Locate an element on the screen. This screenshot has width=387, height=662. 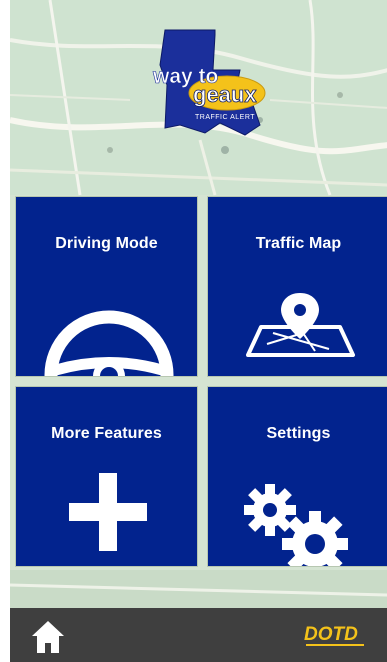
dotd-logo: DOTD is located at coordinates (334, 635).